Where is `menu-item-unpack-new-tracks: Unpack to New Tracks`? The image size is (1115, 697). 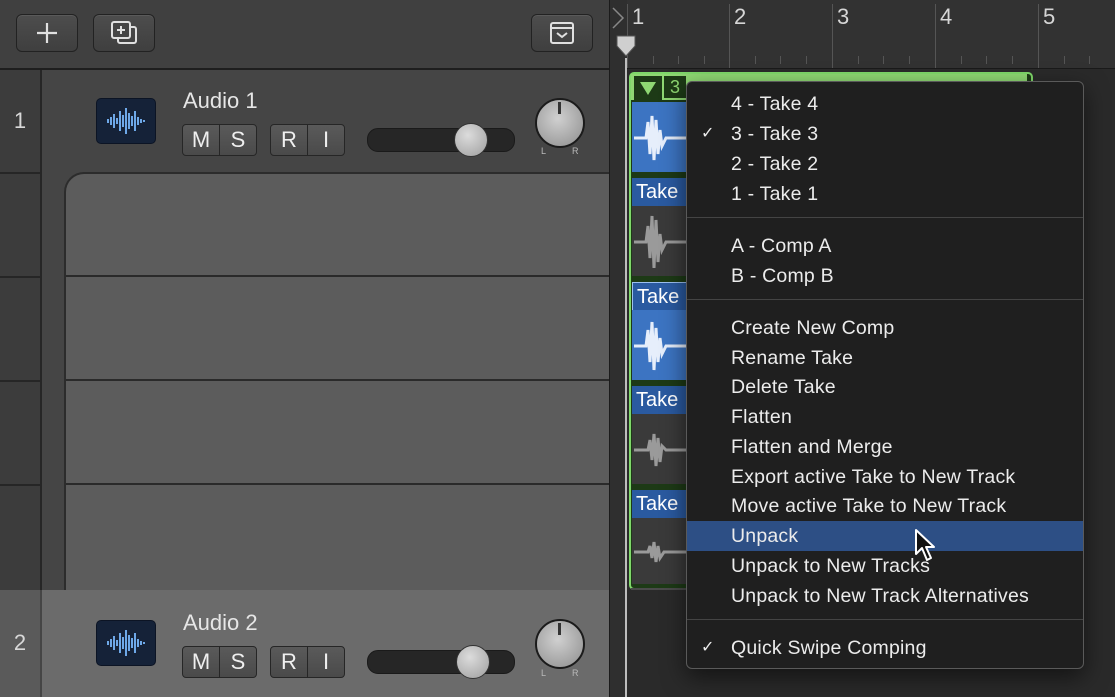 menu-item-unpack-new-tracks: Unpack to New Tracks is located at coordinates (885, 566).